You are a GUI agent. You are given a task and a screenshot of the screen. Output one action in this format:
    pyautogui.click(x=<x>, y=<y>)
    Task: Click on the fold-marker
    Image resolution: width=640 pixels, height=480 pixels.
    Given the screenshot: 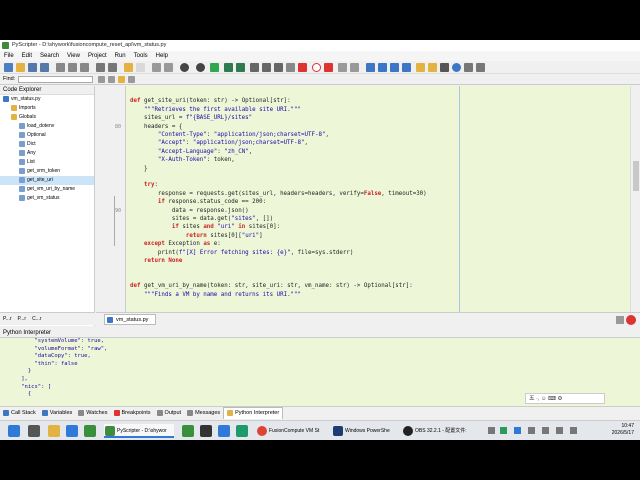 What is the action you would take?
    pyautogui.click(x=118, y=221)
    